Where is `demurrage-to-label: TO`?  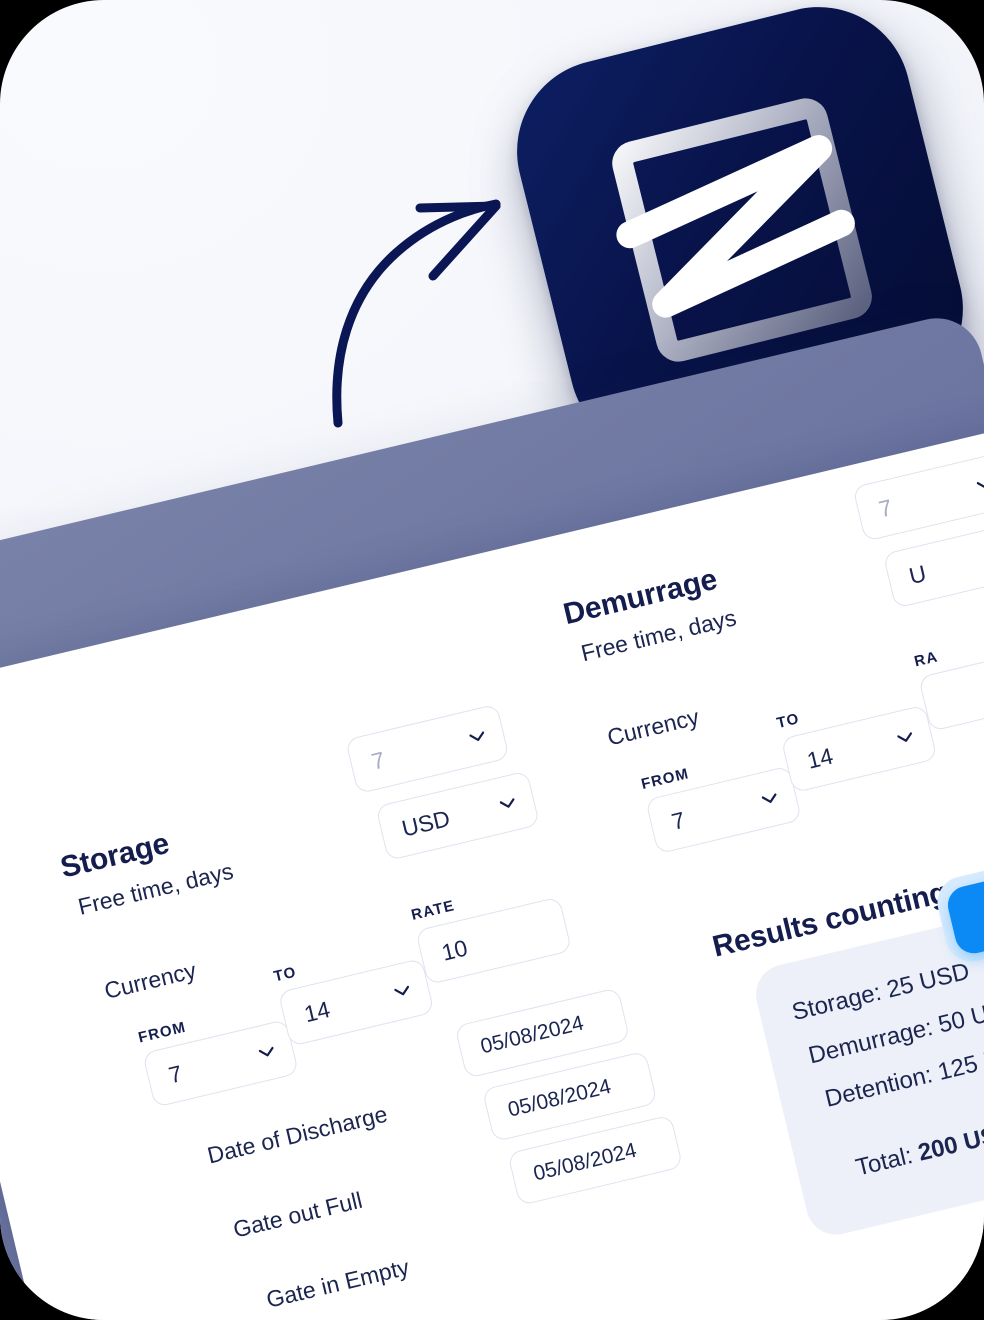 demurrage-to-label: TO is located at coordinates (788, 721).